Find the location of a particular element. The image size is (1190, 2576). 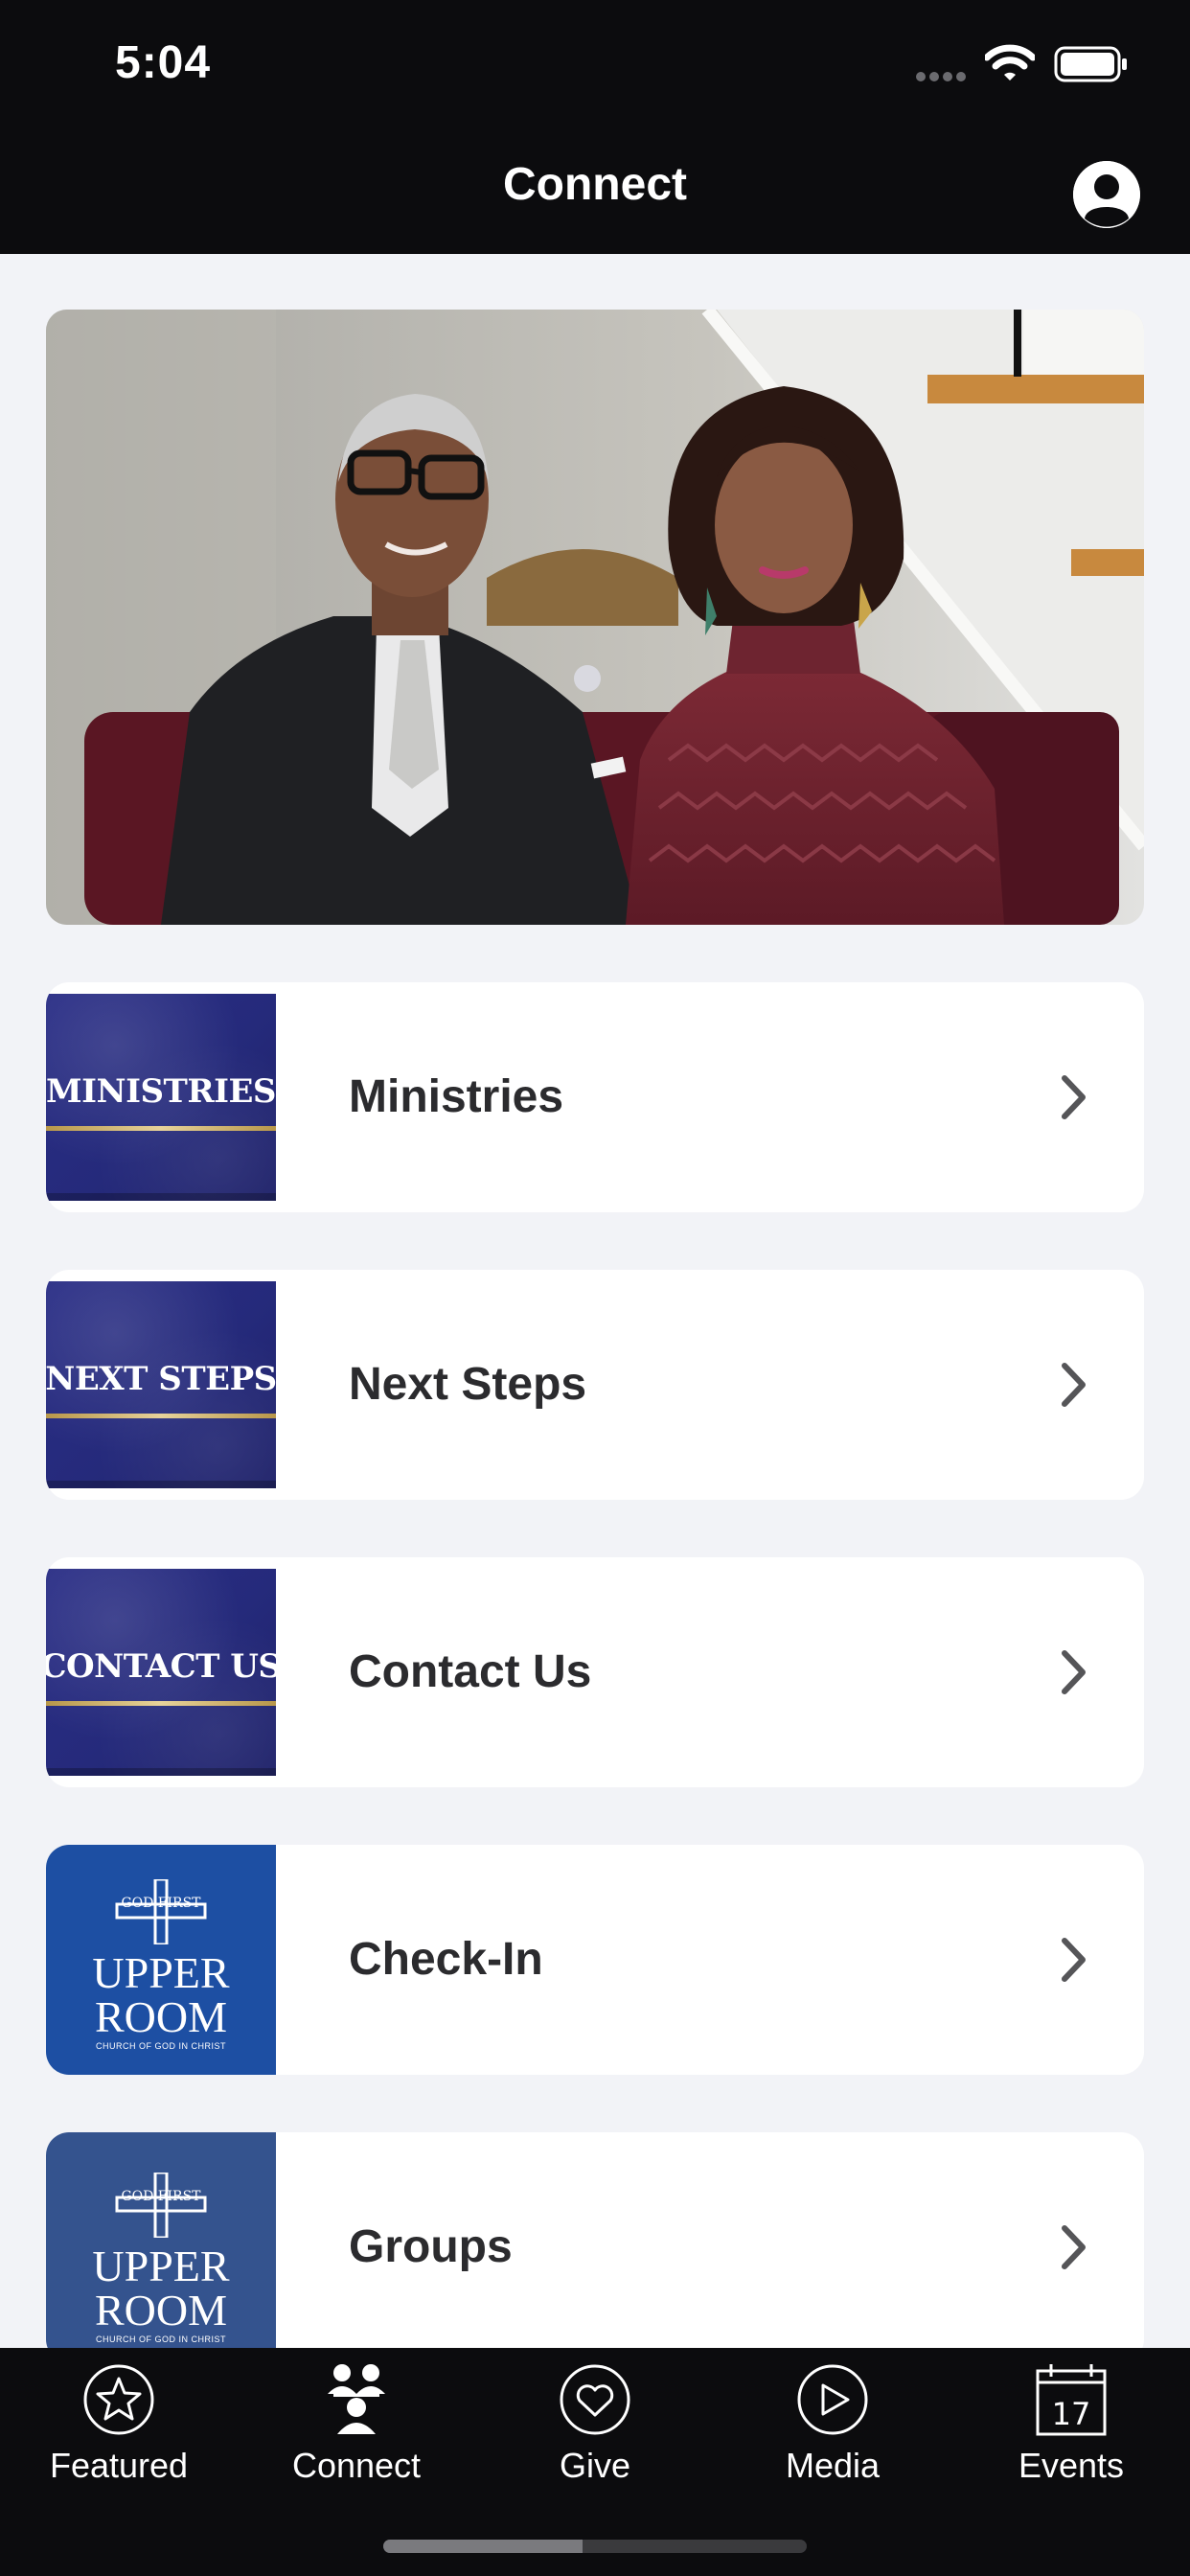

cellular-signal-icon is located at coordinates (941, 76).